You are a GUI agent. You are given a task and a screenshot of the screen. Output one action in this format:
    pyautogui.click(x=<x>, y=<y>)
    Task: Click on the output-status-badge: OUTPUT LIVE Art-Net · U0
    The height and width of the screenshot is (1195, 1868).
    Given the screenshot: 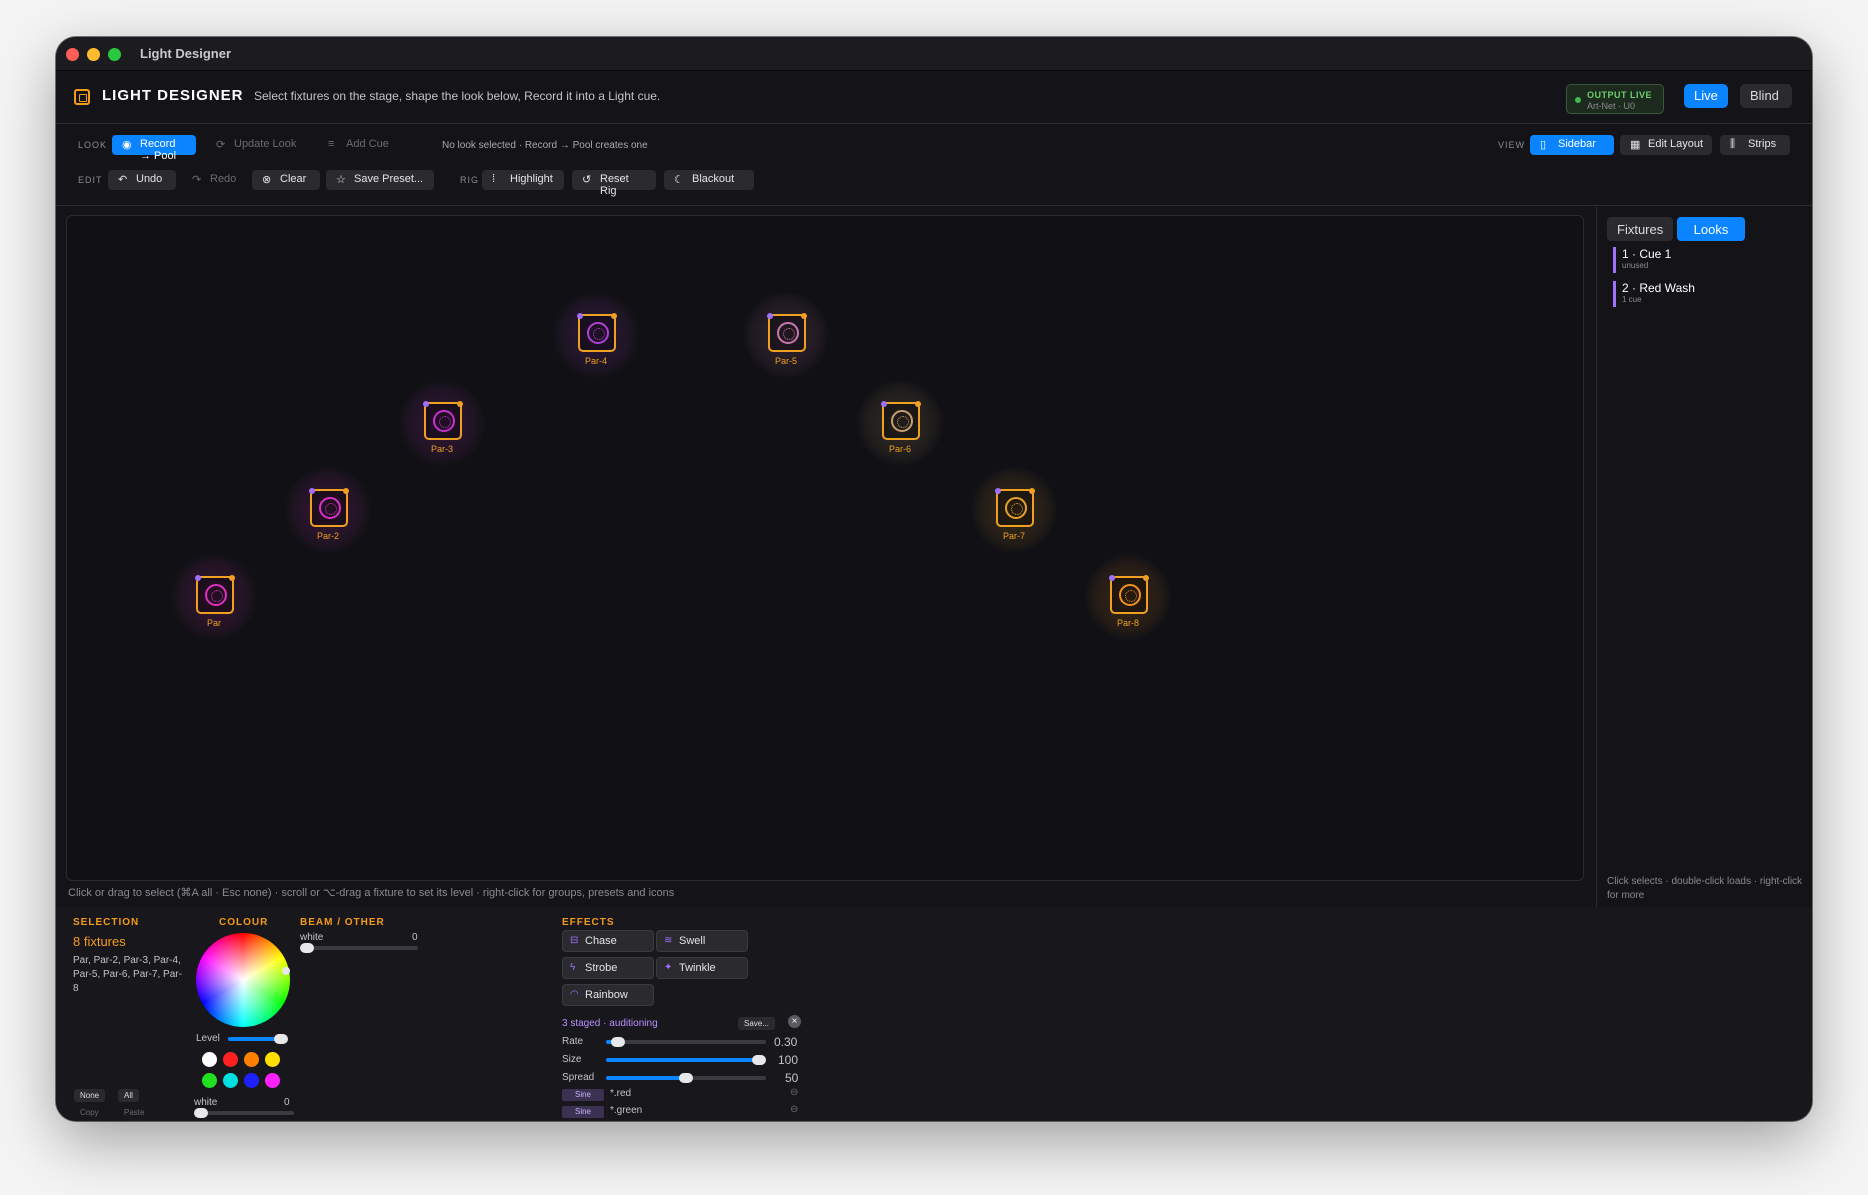 What is the action you would take?
    pyautogui.click(x=1615, y=99)
    